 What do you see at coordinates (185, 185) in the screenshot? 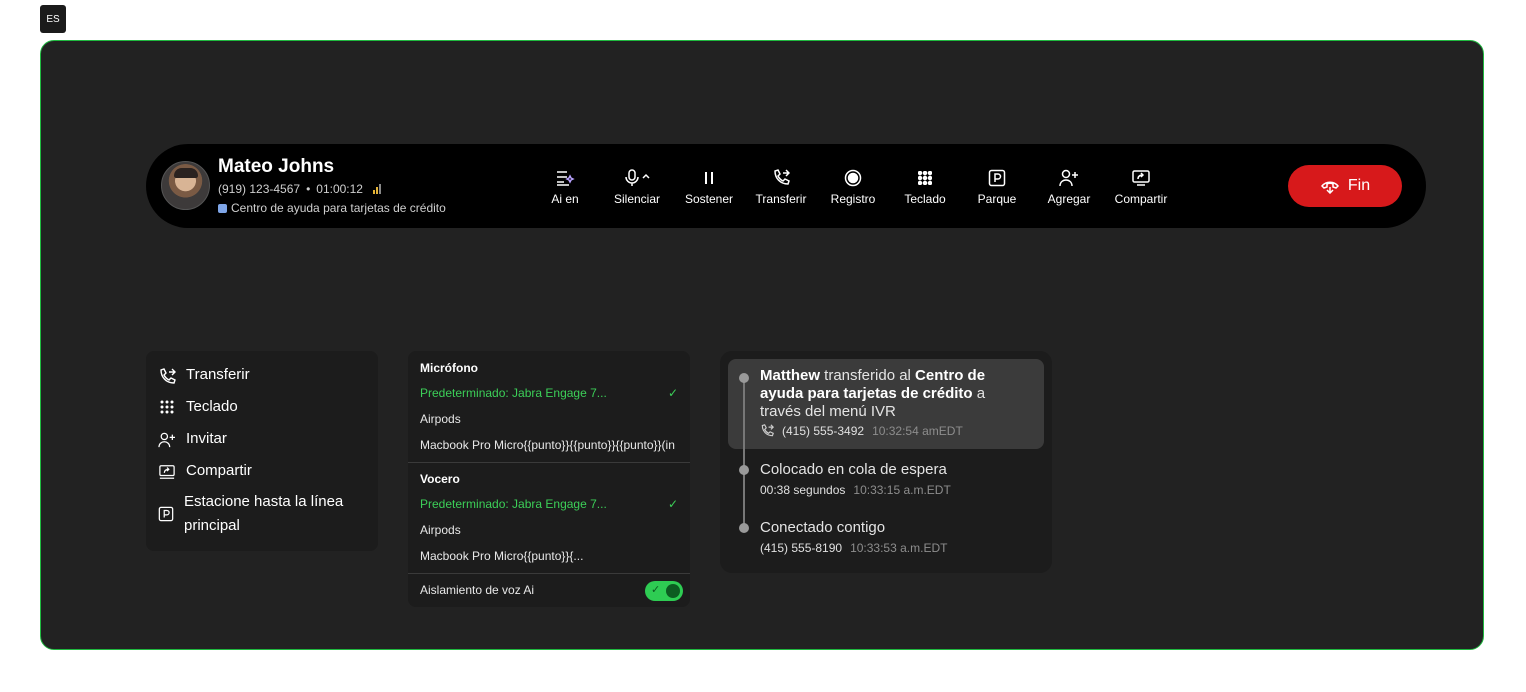
I see `avatar` at bounding box center [185, 185].